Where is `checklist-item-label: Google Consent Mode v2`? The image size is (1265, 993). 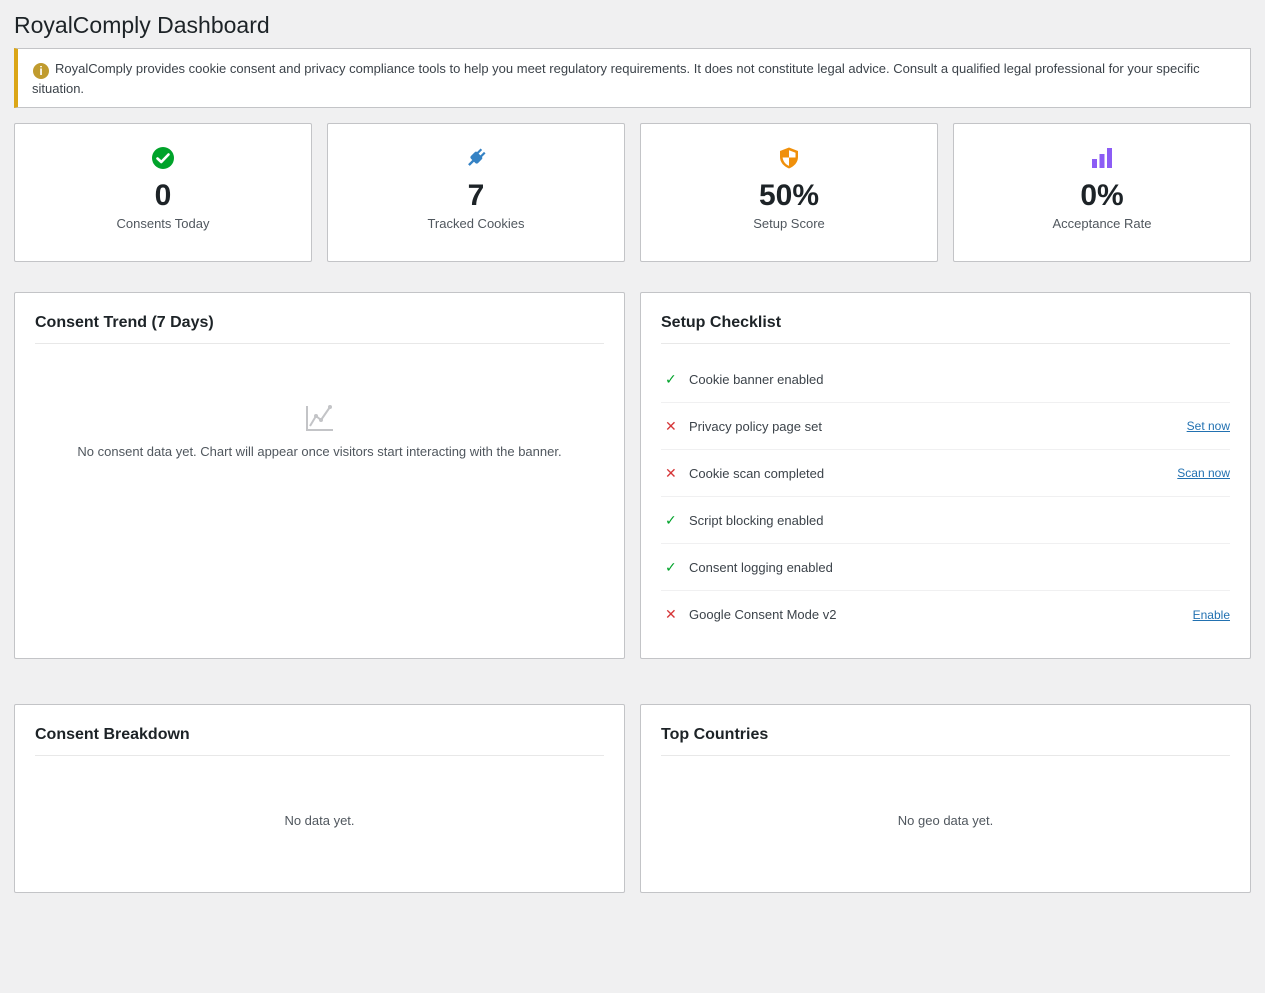
checklist-item-label: Google Consent Mode v2 is located at coordinates (763, 614).